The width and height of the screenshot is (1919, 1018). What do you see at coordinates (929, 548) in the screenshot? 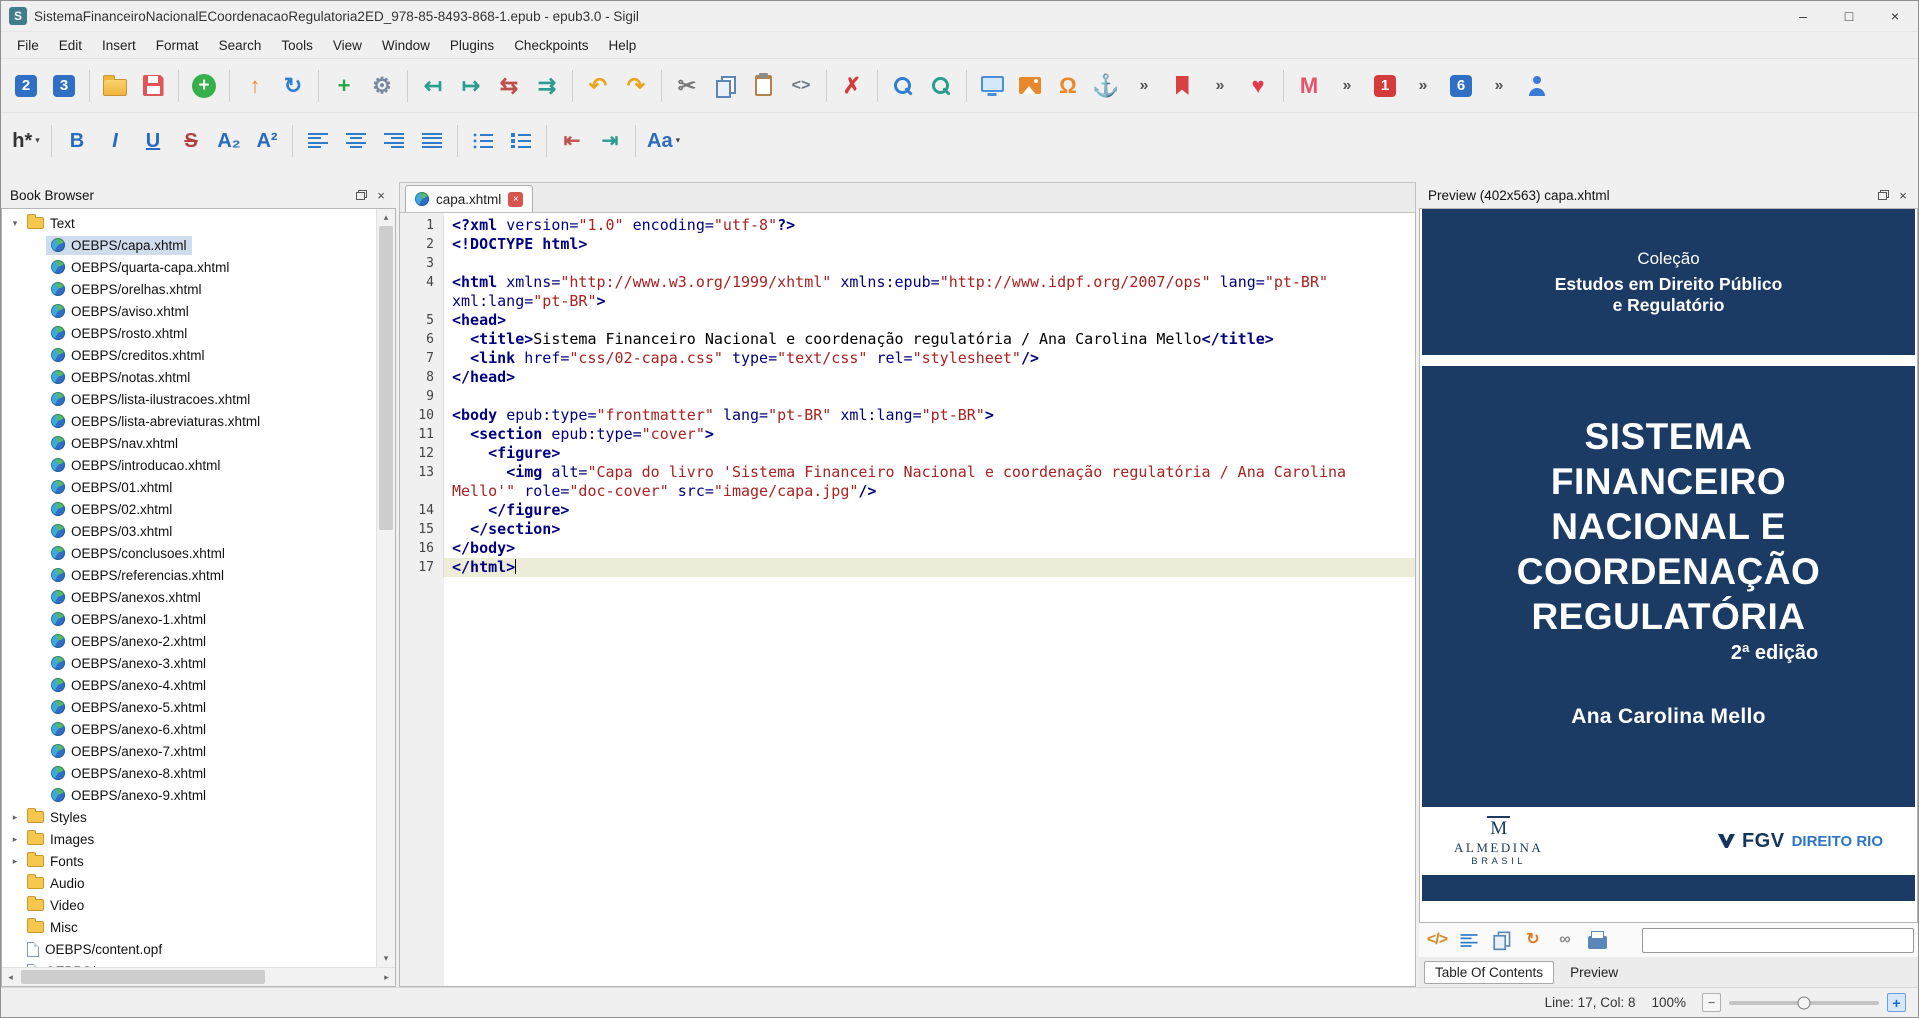
I see `code-text: </body>` at bounding box center [929, 548].